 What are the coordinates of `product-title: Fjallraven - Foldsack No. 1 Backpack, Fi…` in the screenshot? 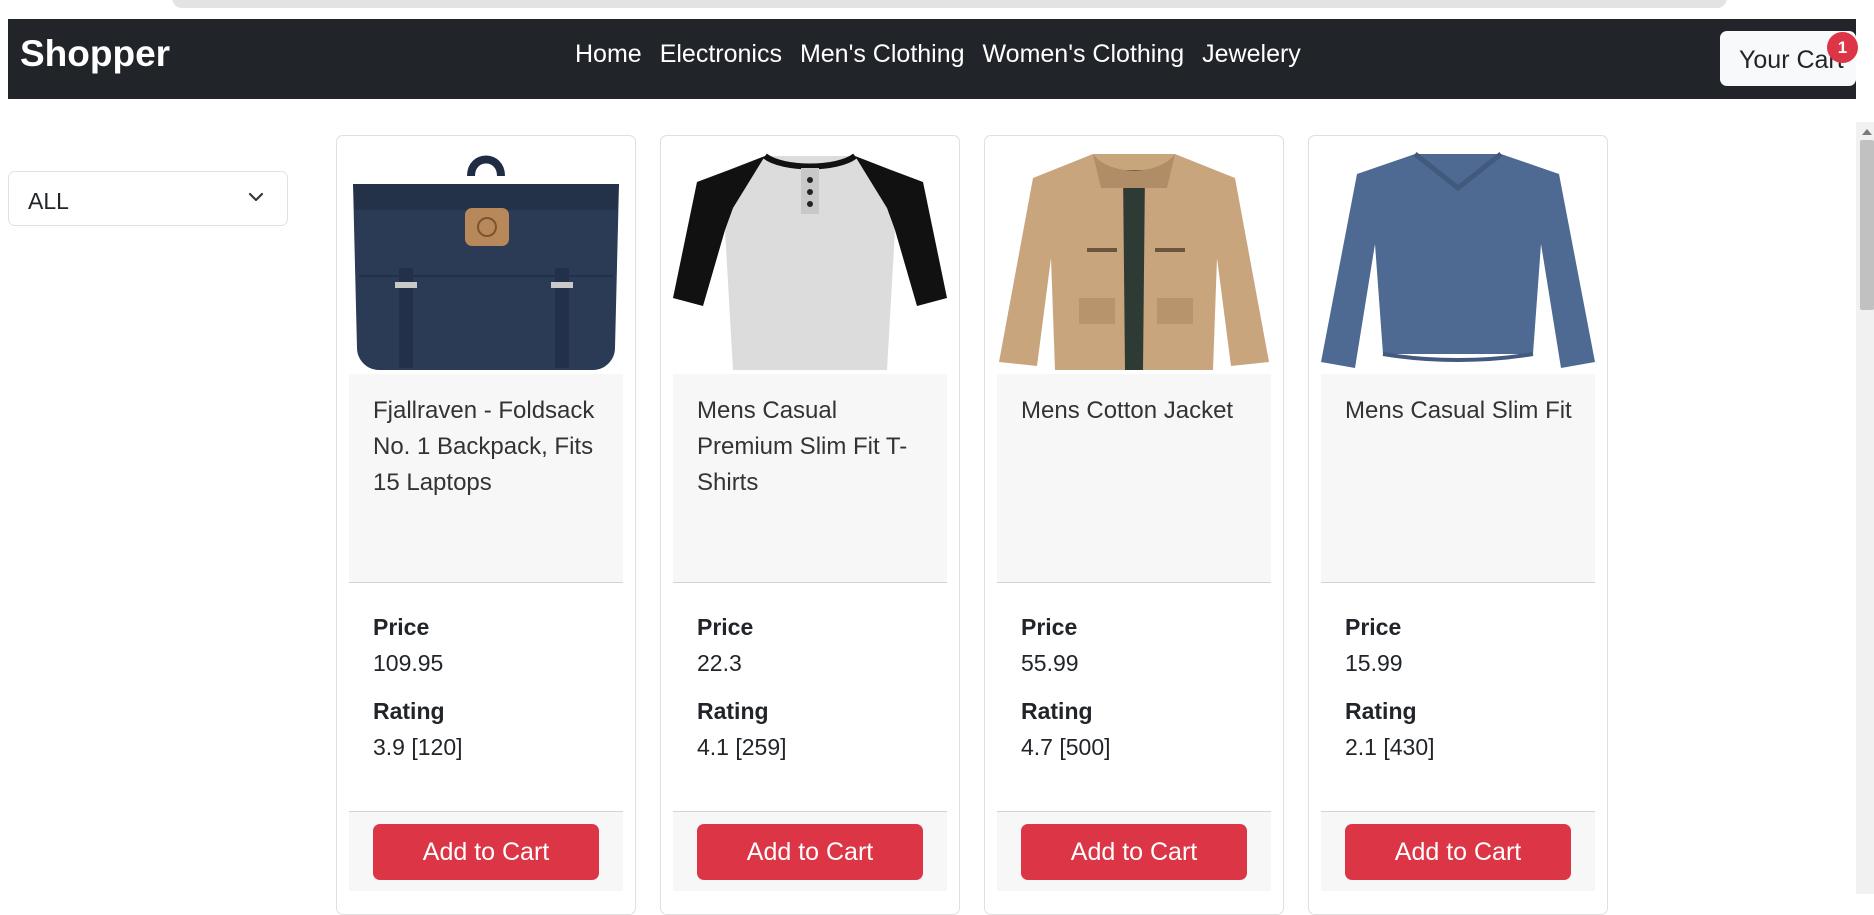 It's located at (484, 446).